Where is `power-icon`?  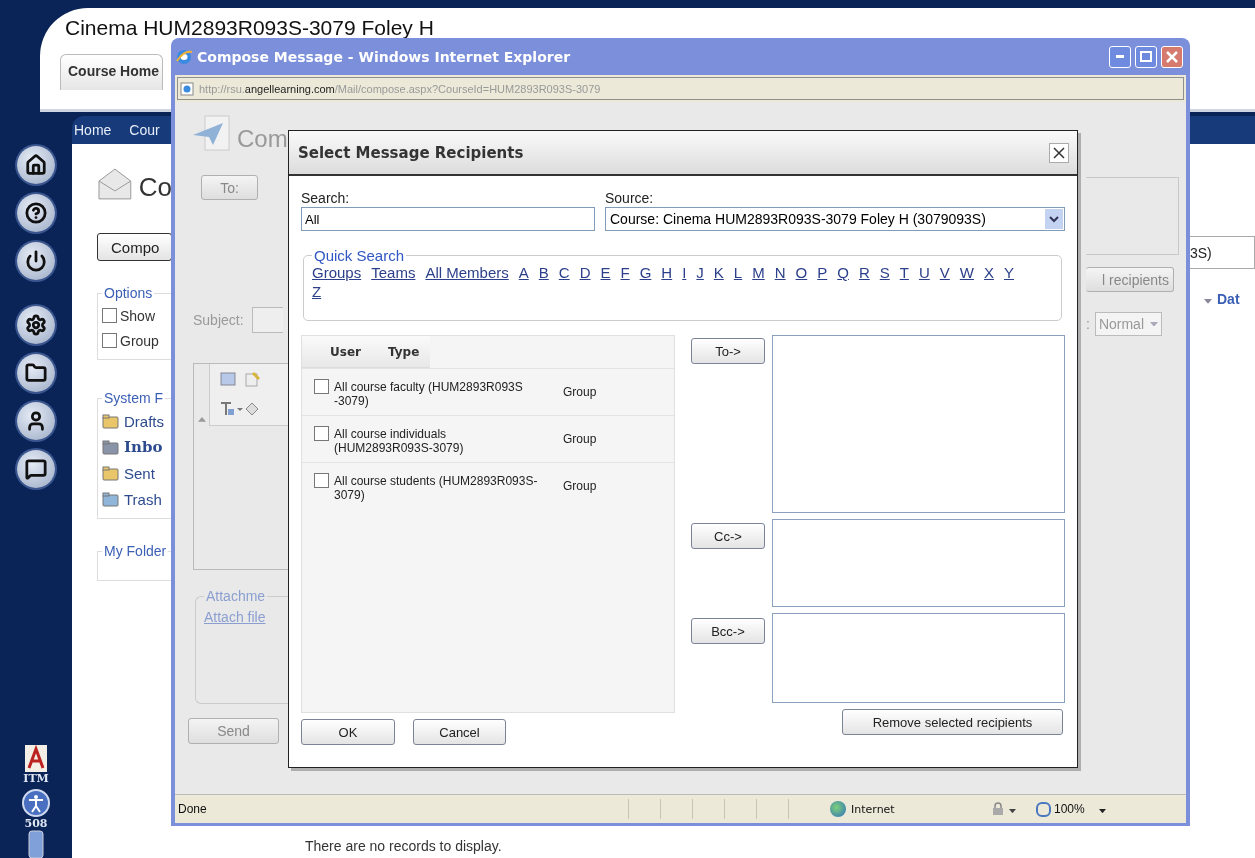
power-icon is located at coordinates (36, 261).